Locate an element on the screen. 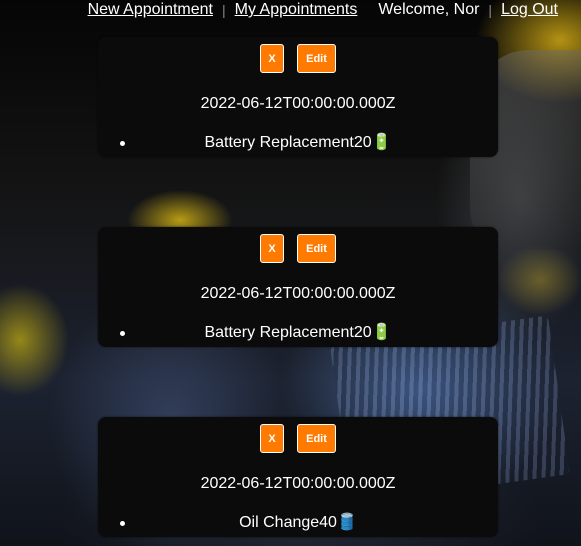  my-appointments-link: My Appointments is located at coordinates (296, 10).